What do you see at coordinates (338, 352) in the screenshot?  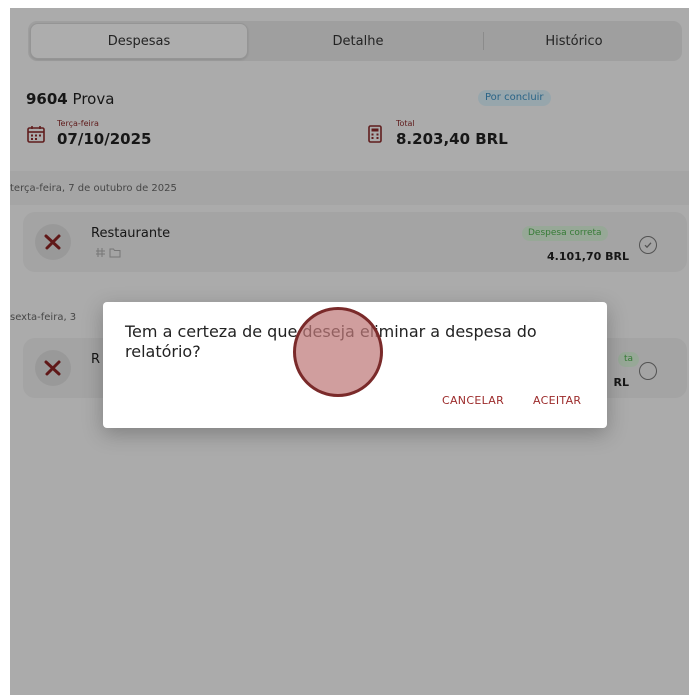 I see `touch-indicator` at bounding box center [338, 352].